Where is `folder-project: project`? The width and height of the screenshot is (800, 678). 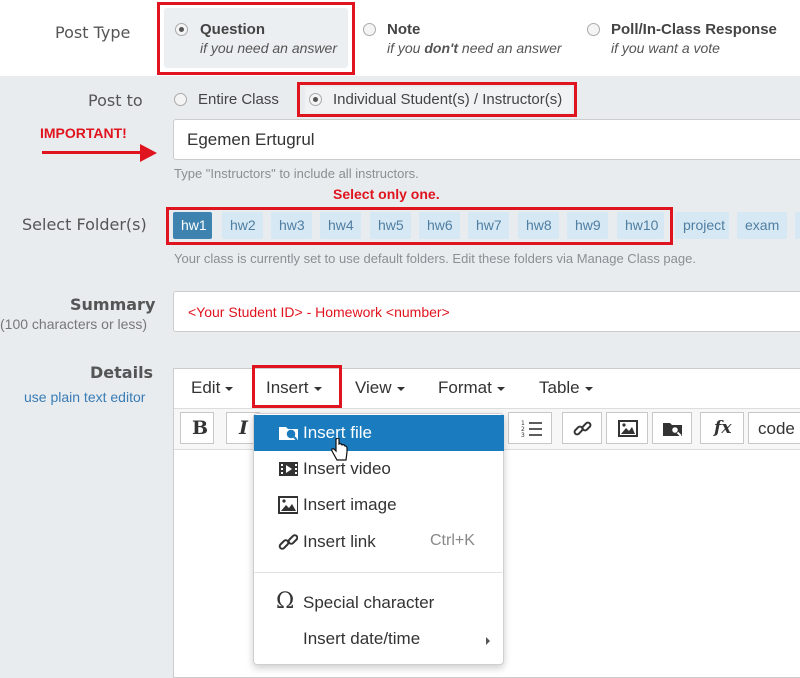
folder-project: project is located at coordinates (702, 225).